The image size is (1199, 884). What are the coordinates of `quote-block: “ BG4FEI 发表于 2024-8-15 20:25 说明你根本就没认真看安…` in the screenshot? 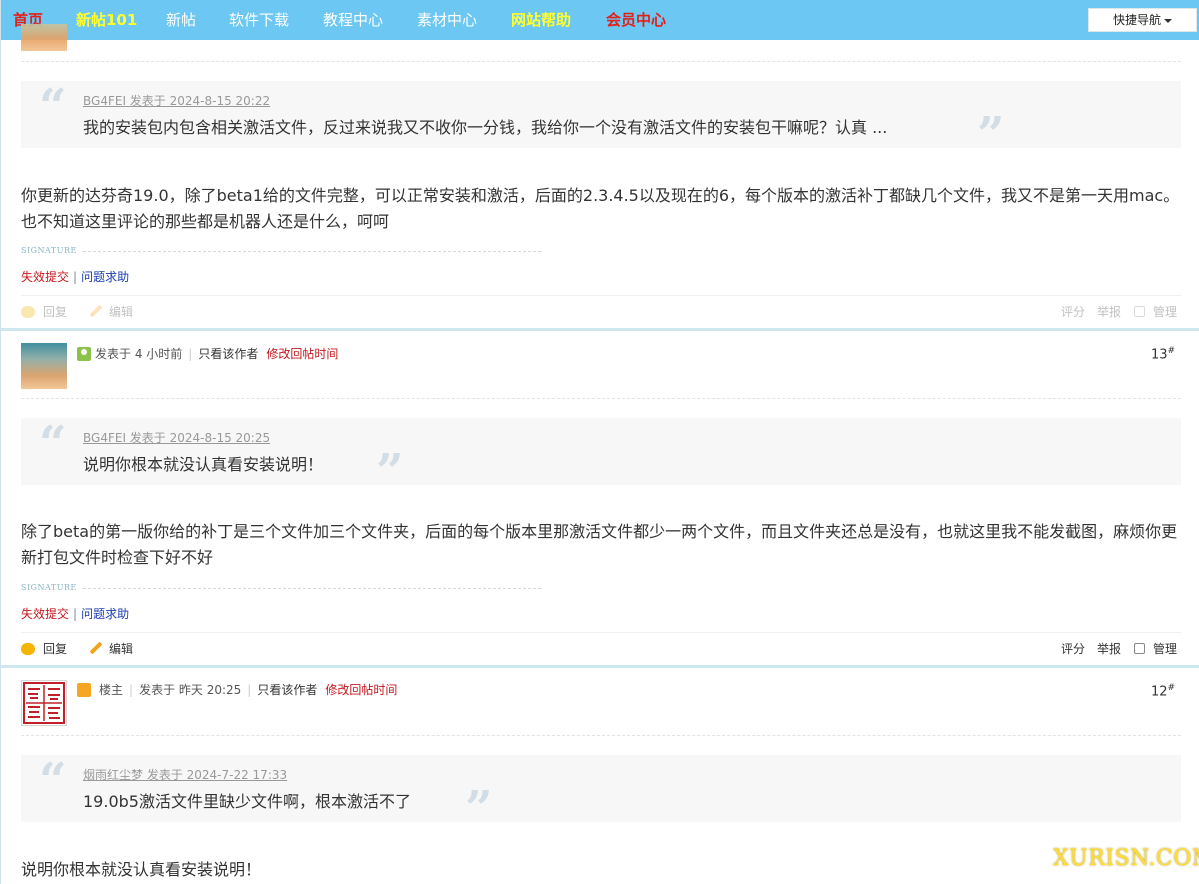 It's located at (601, 456).